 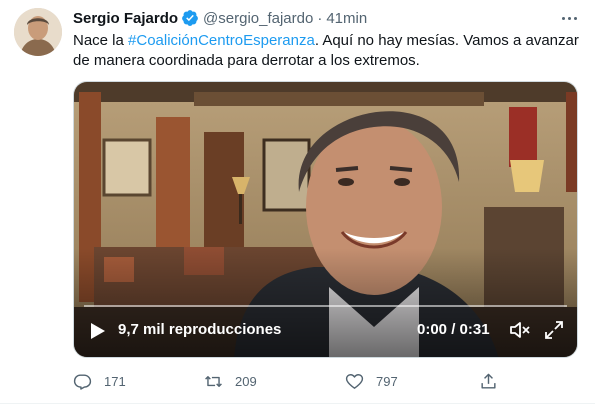 I want to click on retweet-count: 209, so click(x=246, y=381).